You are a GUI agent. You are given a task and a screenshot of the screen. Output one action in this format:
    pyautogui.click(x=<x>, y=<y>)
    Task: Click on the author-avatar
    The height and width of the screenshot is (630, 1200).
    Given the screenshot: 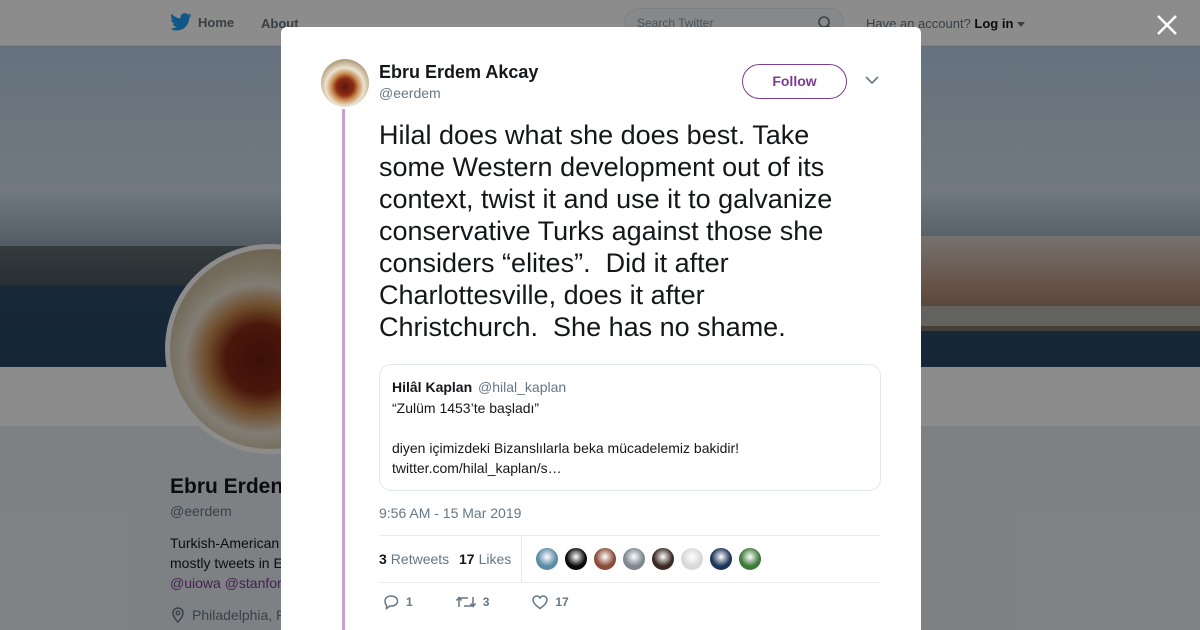 What is the action you would take?
    pyautogui.click(x=345, y=83)
    